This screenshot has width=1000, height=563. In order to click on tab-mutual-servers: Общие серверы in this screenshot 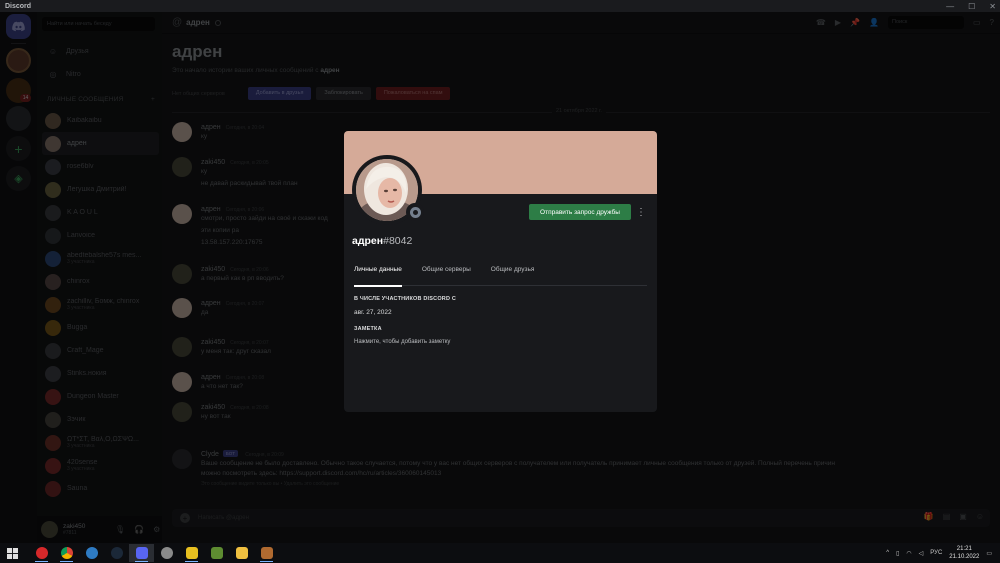, I will do `click(446, 276)`.